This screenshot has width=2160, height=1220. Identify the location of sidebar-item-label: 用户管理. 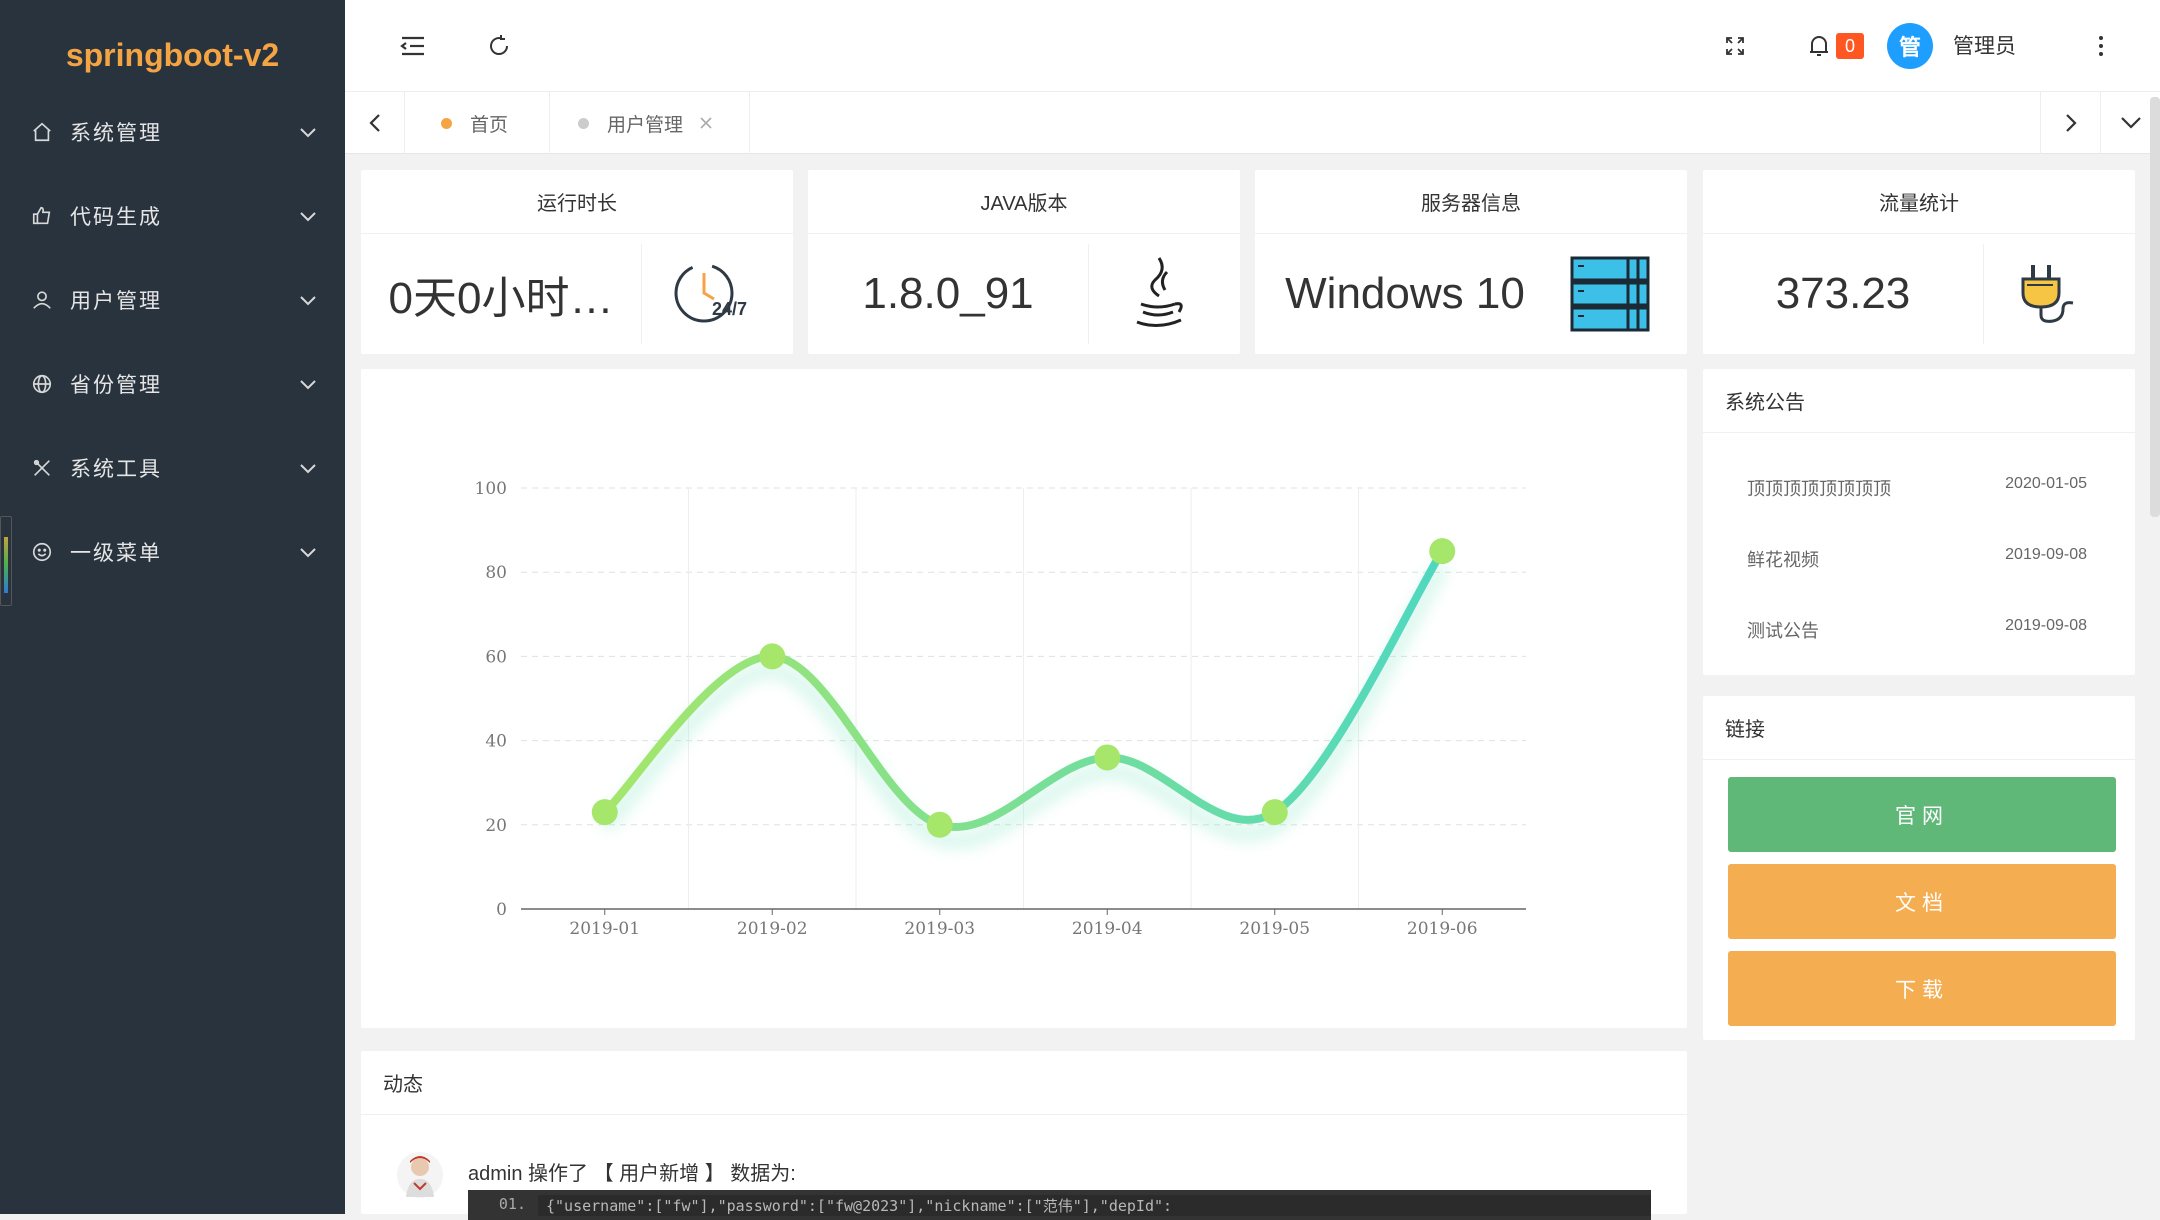
(116, 301).